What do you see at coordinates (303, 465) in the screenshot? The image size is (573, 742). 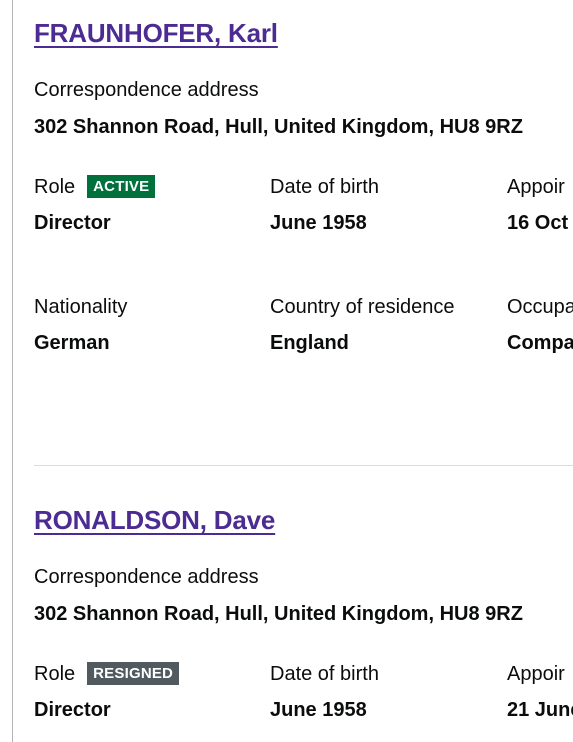 I see `section-divider` at bounding box center [303, 465].